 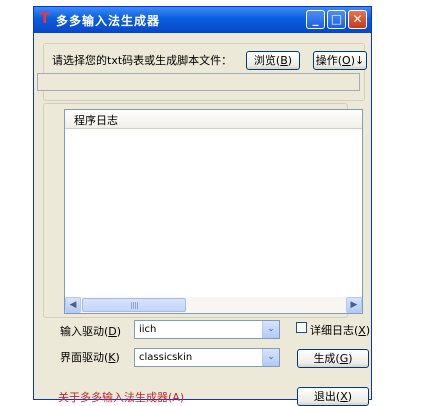 I want to click on chevron-left-icon: ◀, so click(x=73, y=305).